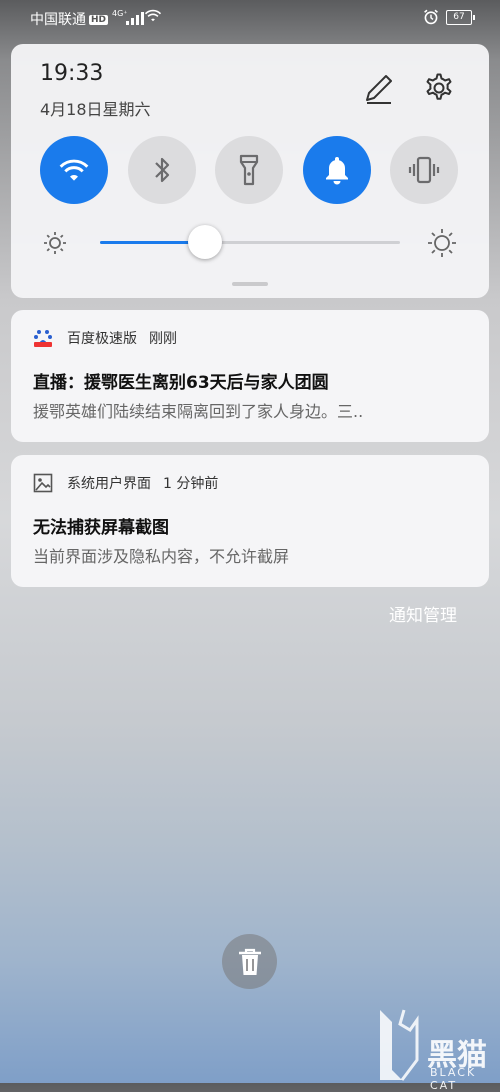  Describe the element at coordinates (198, 411) in the screenshot. I see `notification-body: 援鄂英雄们陆续结束隔离回到了家人身边。三..` at that location.